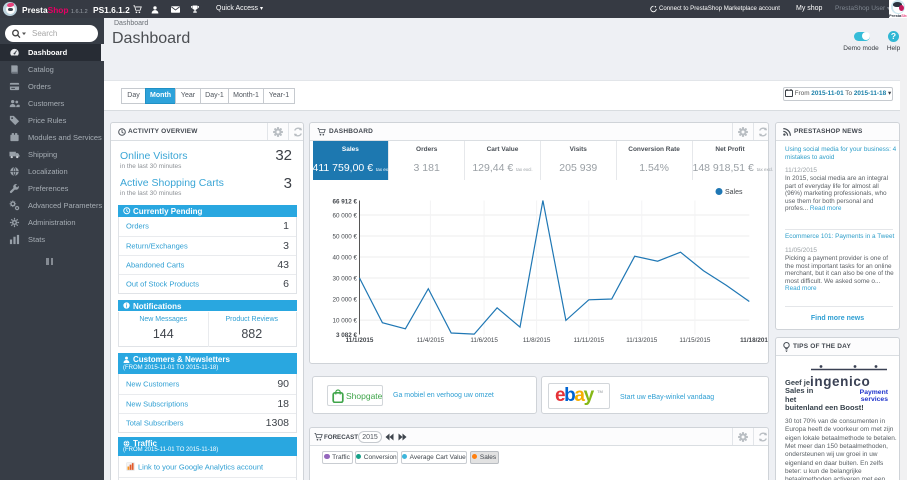 Image resolution: width=907 pixels, height=480 pixels. Describe the element at coordinates (344, 300) in the screenshot. I see `svg-text: 20 000 €` at that location.